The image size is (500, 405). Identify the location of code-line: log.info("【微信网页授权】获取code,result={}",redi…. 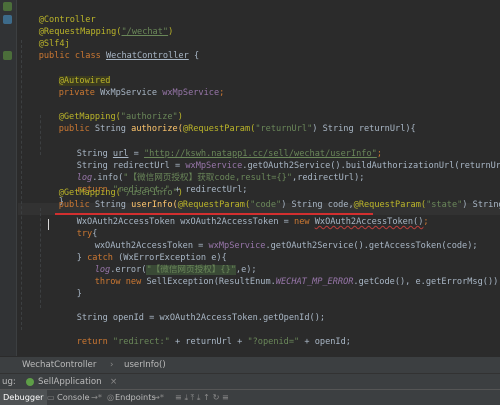
(210, 171).